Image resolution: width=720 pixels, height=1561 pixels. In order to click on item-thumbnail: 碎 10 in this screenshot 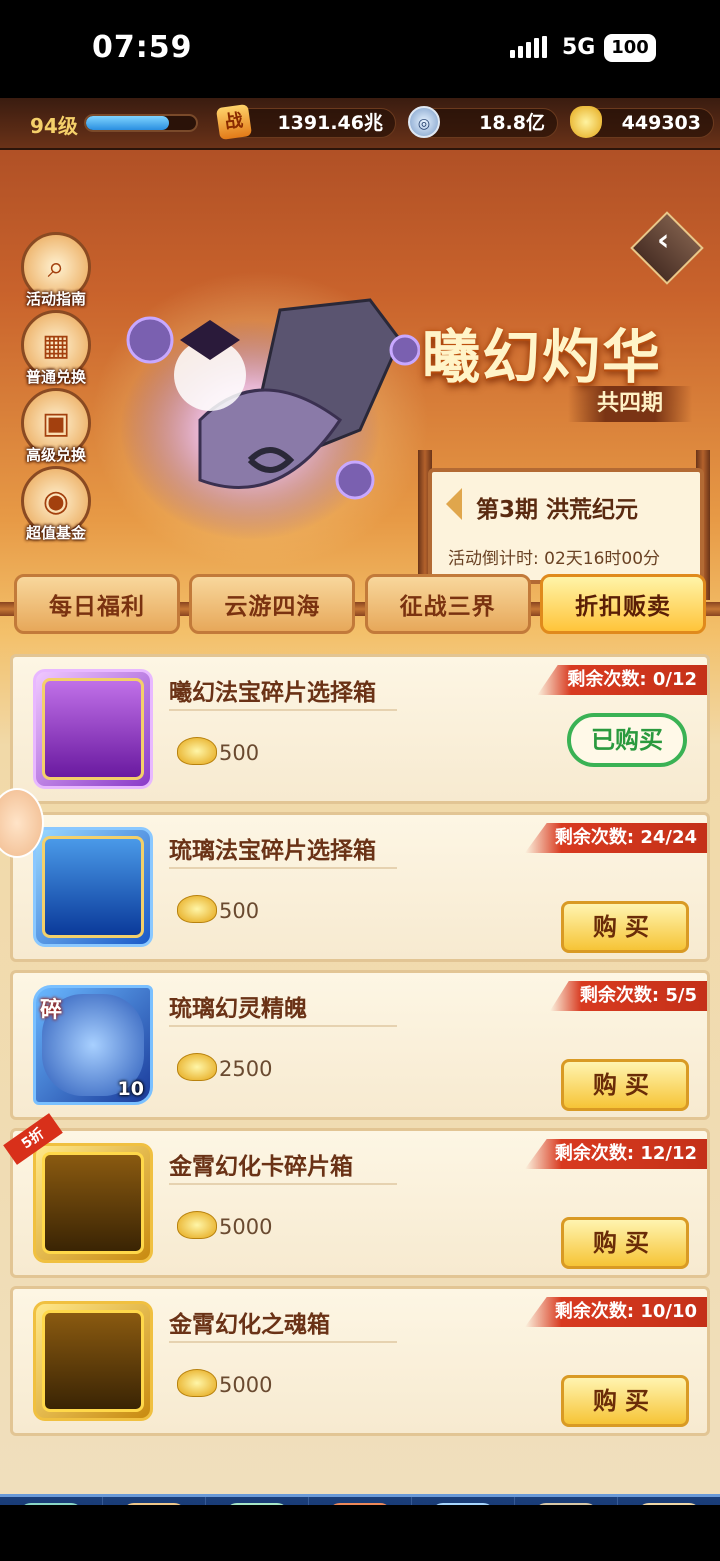, I will do `click(93, 1045)`.